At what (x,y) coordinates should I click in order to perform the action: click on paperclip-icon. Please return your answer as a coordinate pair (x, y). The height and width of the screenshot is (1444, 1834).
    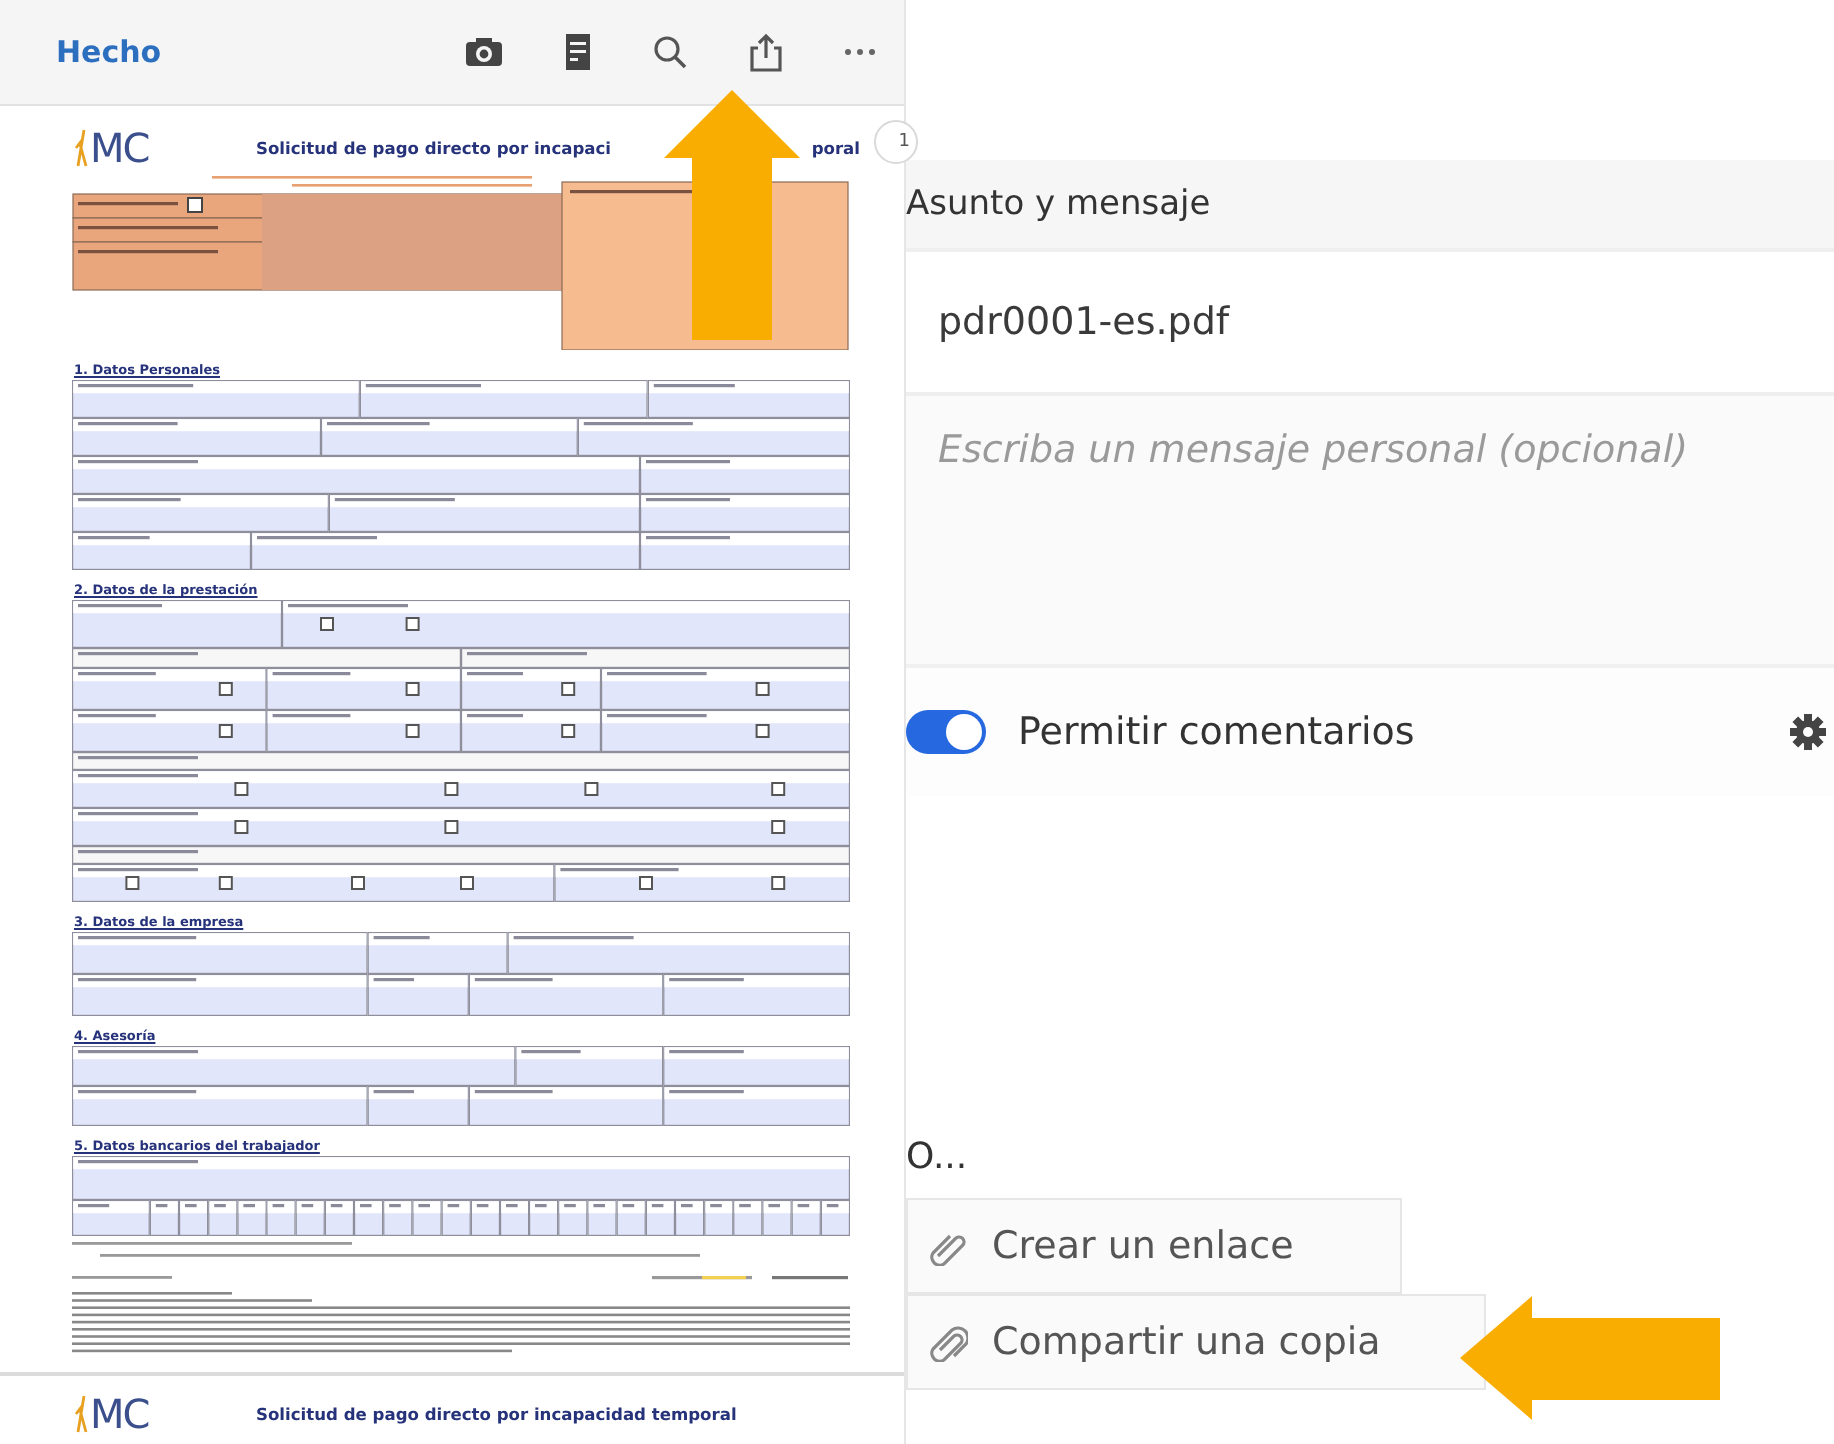
    Looking at the image, I should click on (948, 1342).